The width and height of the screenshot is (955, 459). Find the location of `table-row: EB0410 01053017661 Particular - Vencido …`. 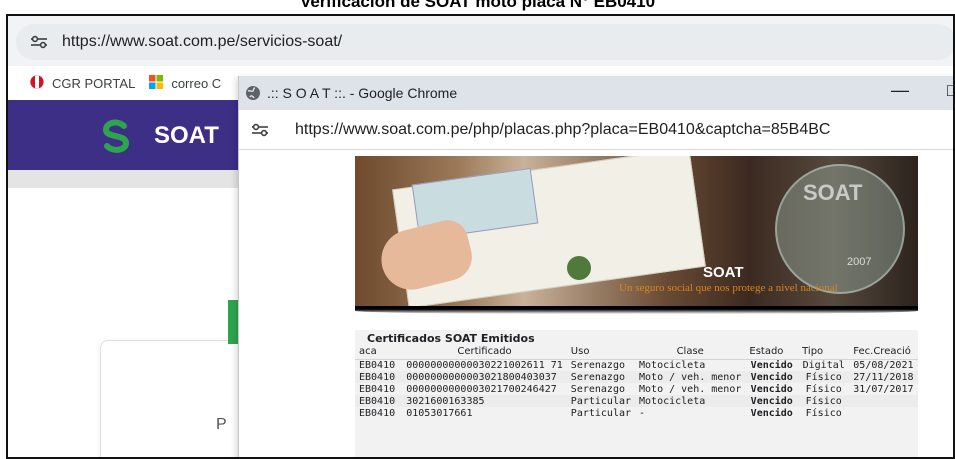

table-row: EB0410 01053017661 Particular - Vencido … is located at coordinates (636, 413).